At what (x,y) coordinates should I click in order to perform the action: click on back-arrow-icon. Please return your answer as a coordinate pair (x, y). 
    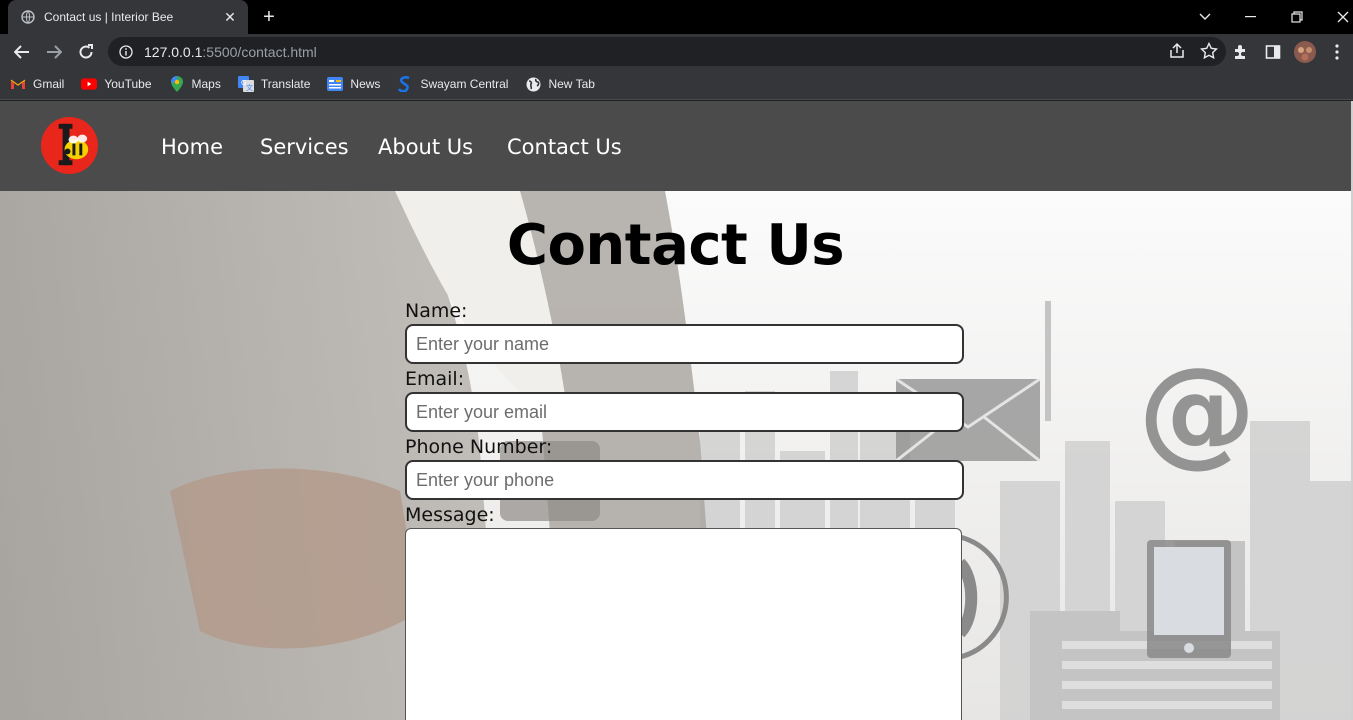
    Looking at the image, I should click on (22, 52).